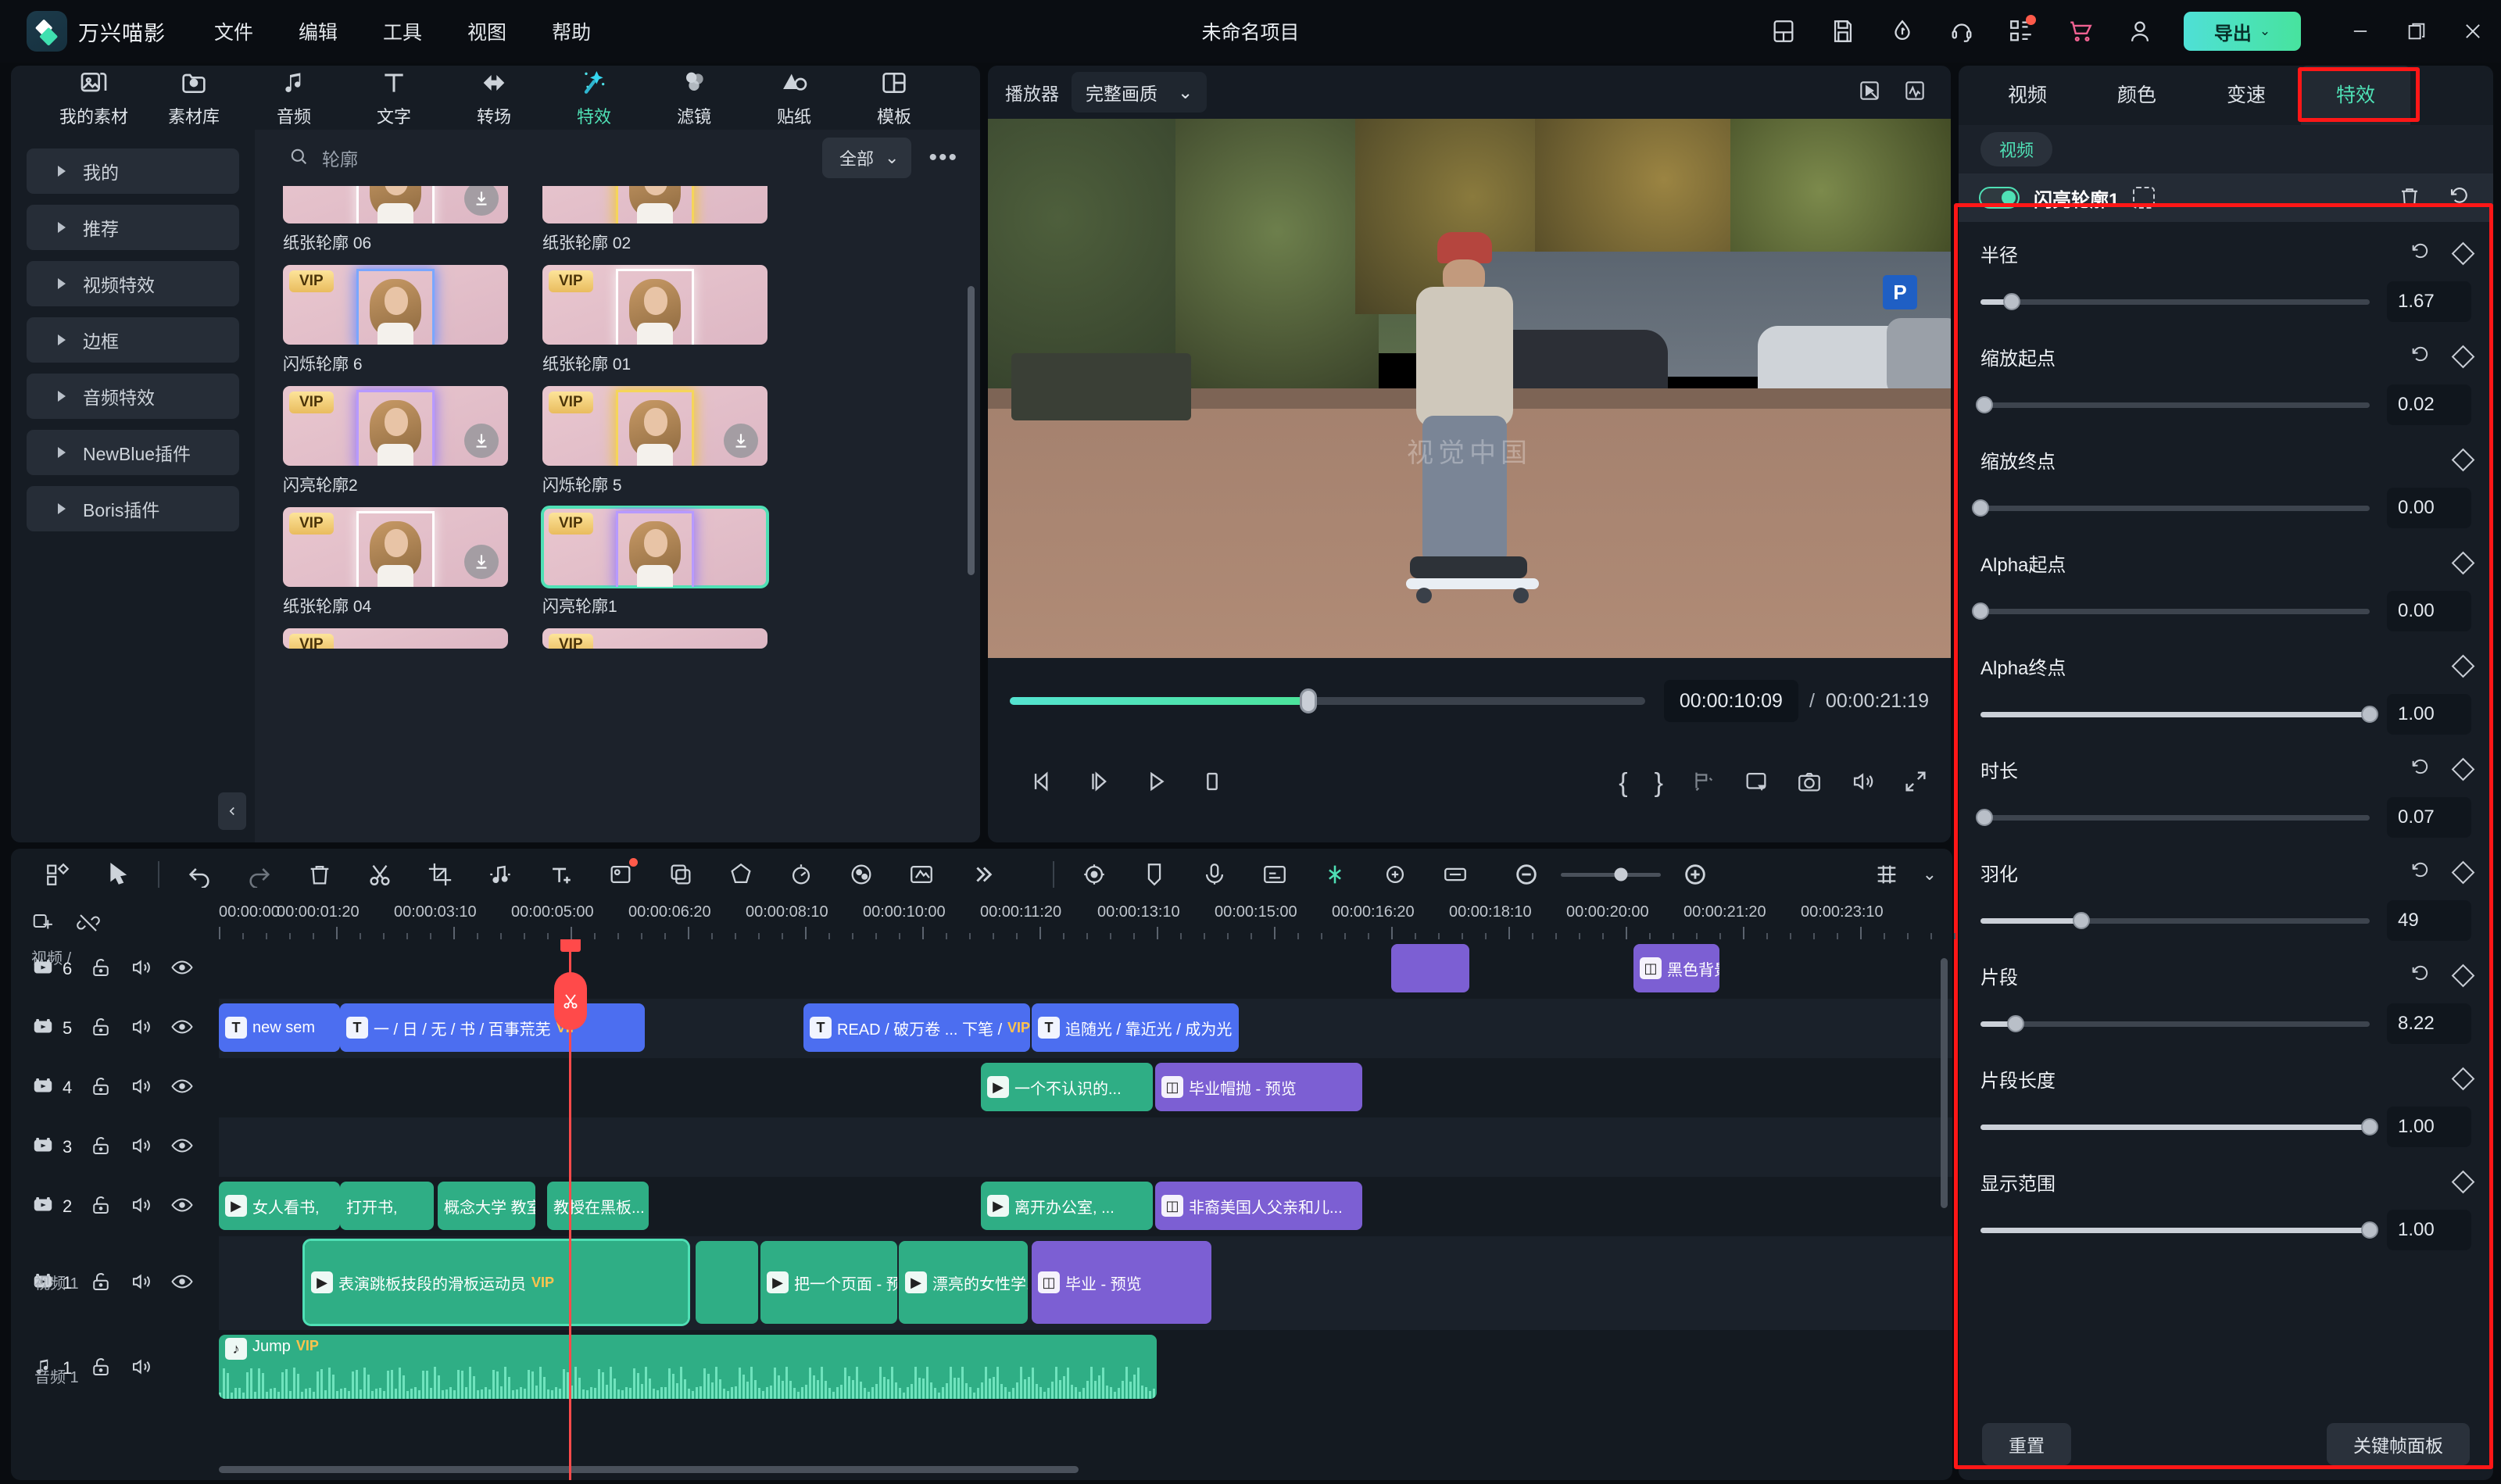  What do you see at coordinates (1784, 31) in the screenshot?
I see `layout-icon` at bounding box center [1784, 31].